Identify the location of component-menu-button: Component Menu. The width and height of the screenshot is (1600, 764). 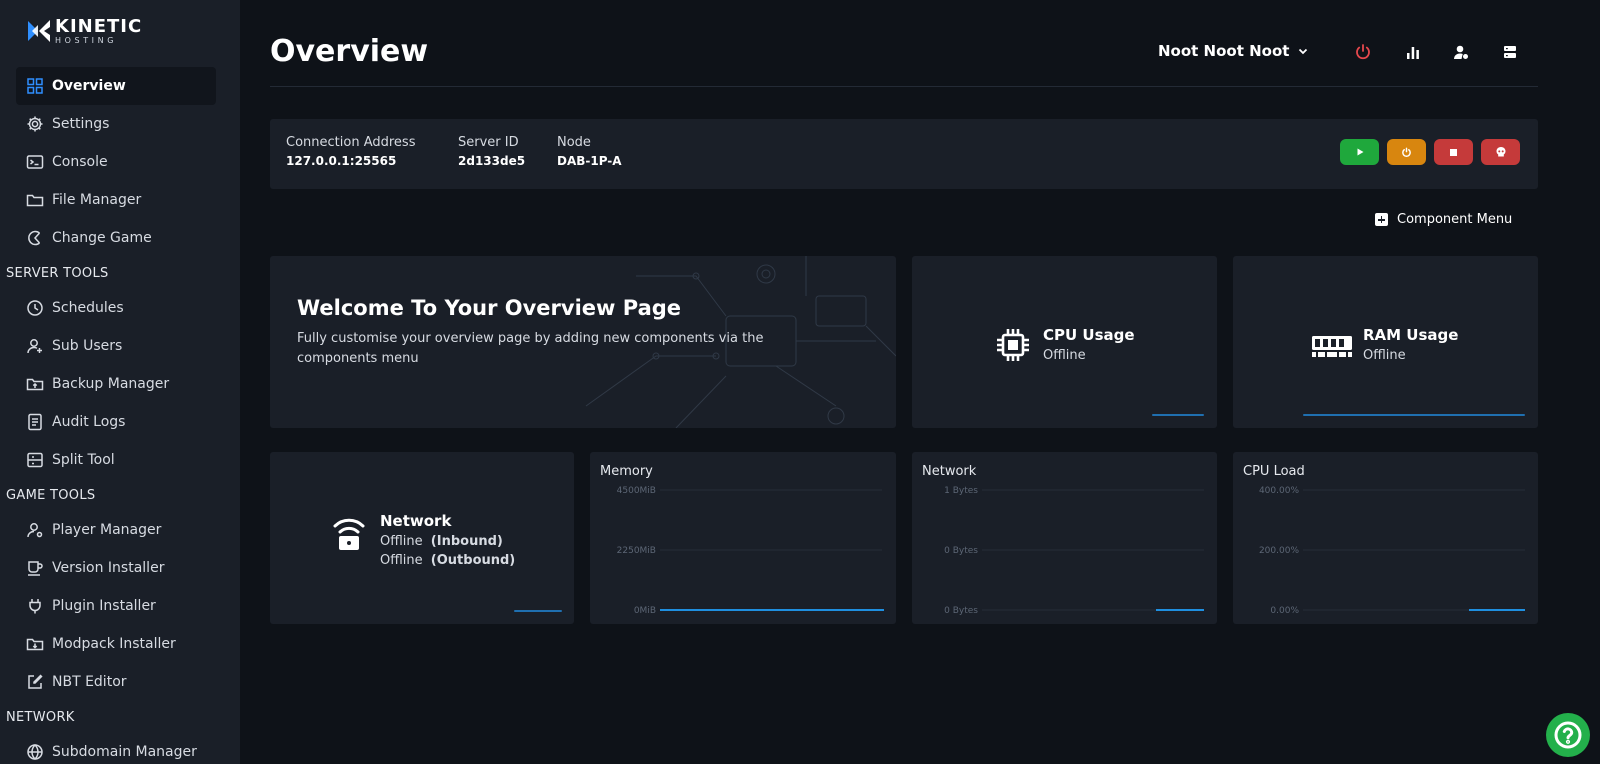
(1443, 219).